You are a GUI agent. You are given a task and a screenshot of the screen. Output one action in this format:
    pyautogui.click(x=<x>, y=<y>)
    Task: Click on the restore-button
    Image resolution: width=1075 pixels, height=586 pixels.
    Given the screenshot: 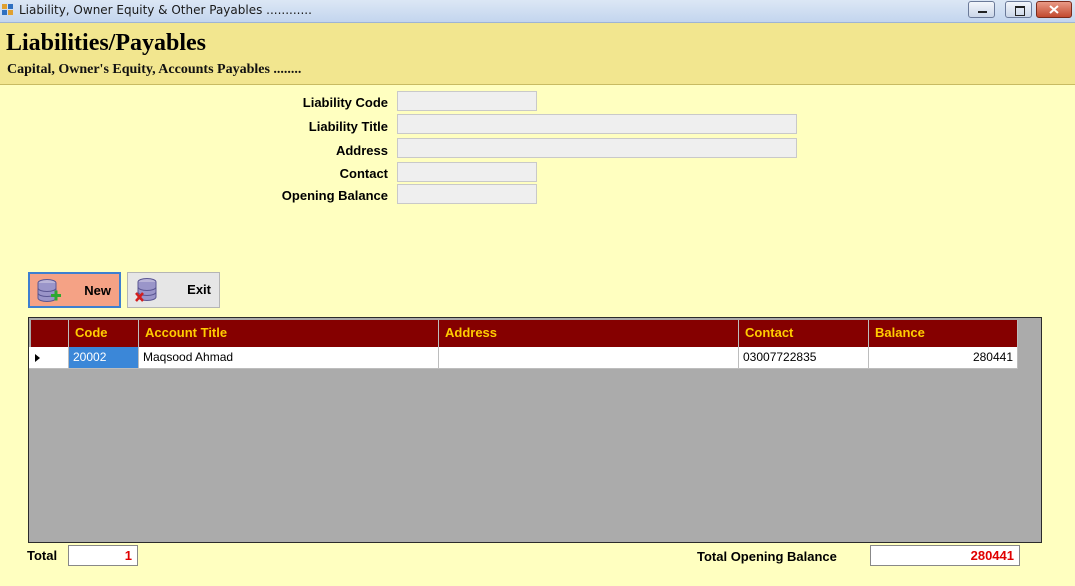 What is the action you would take?
    pyautogui.click(x=1018, y=9)
    